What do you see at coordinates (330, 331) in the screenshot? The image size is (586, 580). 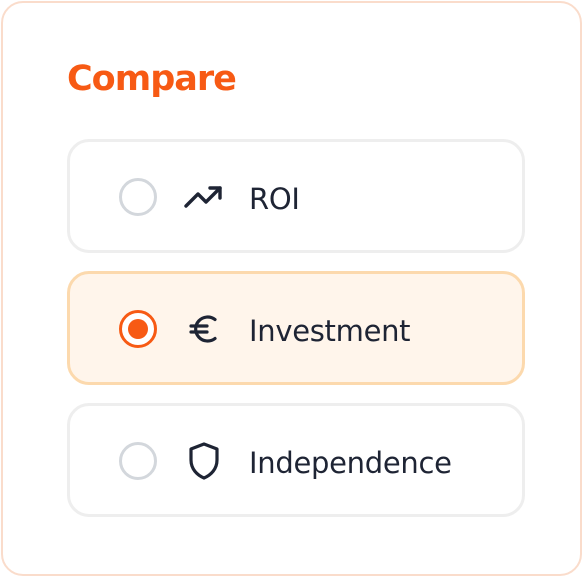 I see `option-label: Investment` at bounding box center [330, 331].